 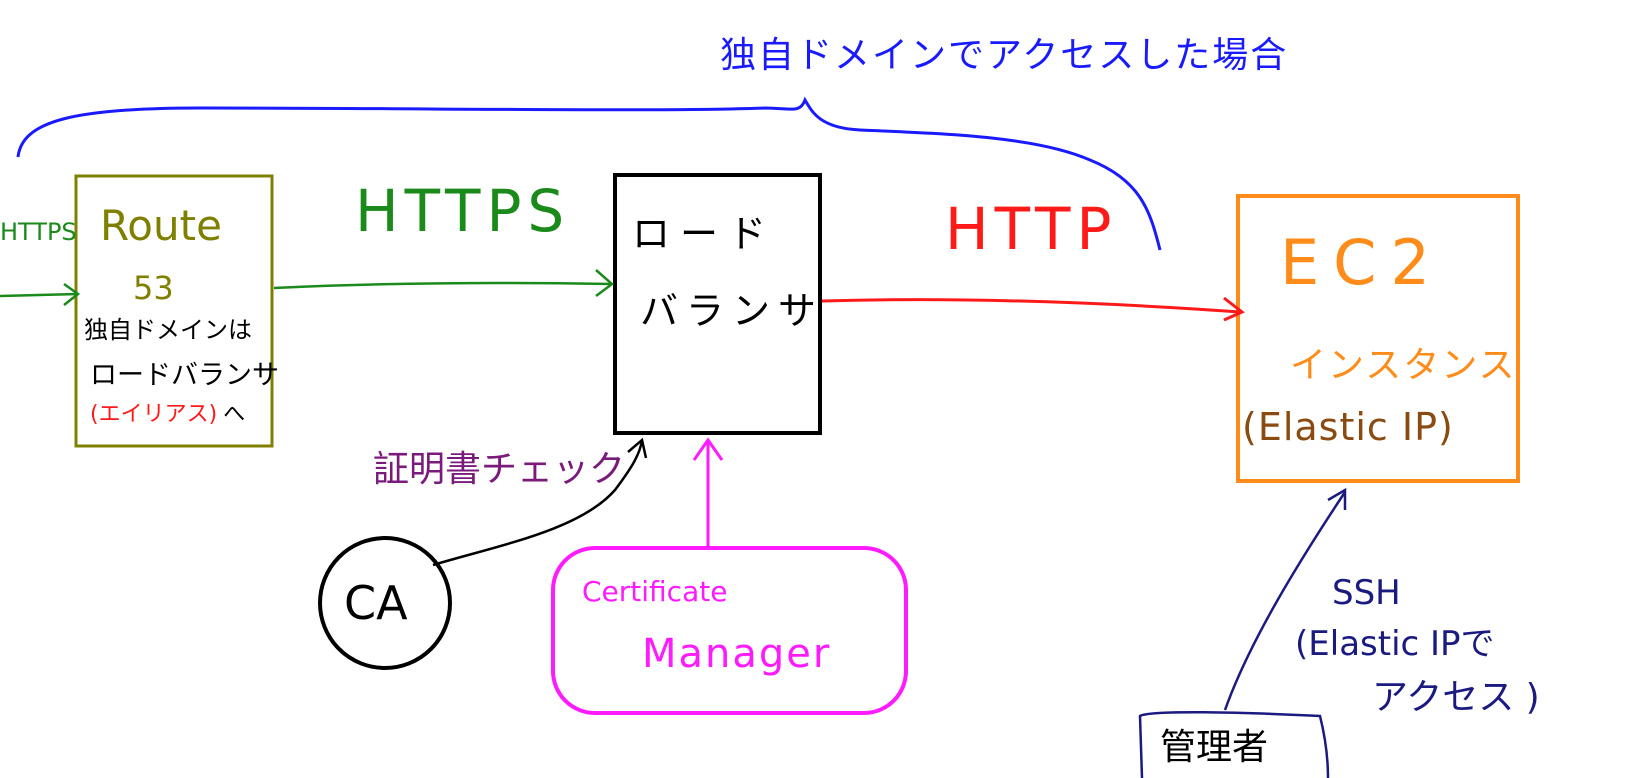 I want to click on incoming-https-label: HTTPS, so click(x=38, y=232).